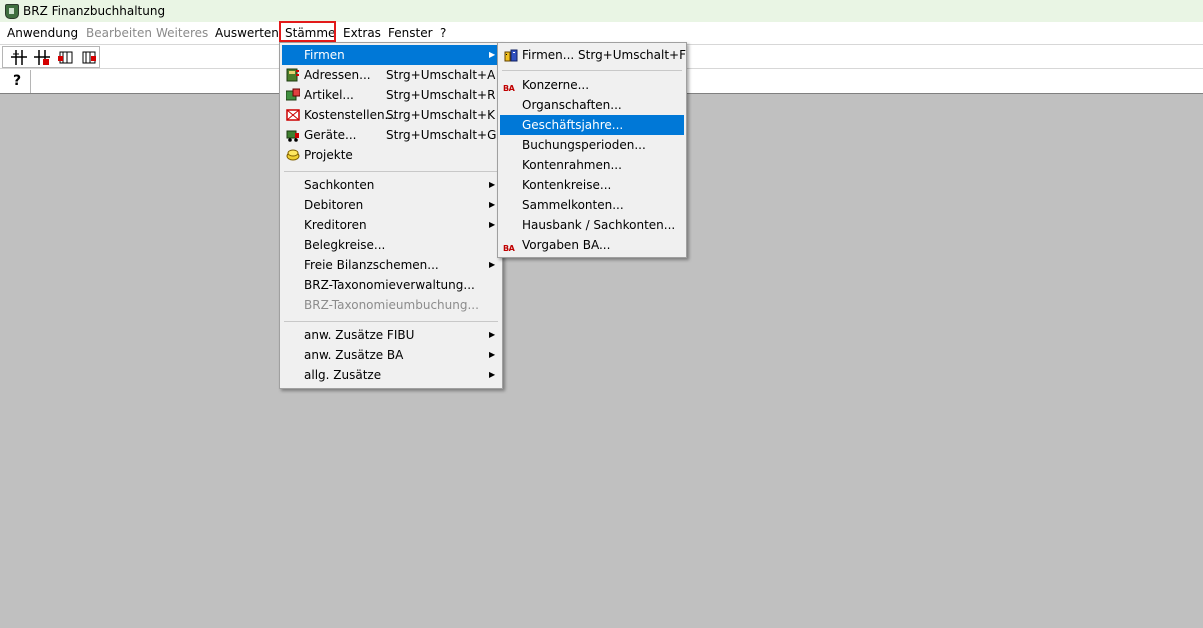 This screenshot has height=628, width=1203. I want to click on address-book-icon, so click(292, 75).